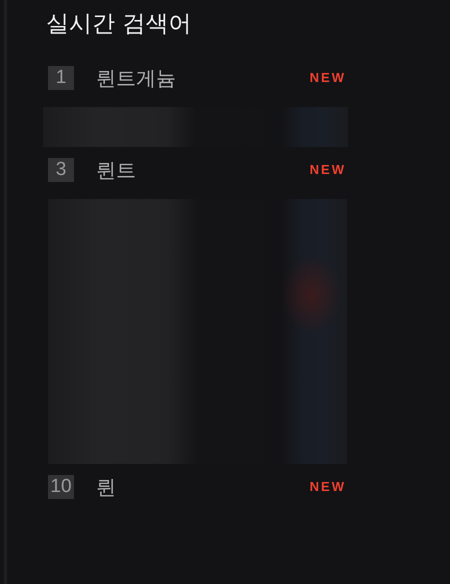 The image size is (450, 584). What do you see at coordinates (106, 487) in the screenshot?
I see `search-keyword: 륀` at bounding box center [106, 487].